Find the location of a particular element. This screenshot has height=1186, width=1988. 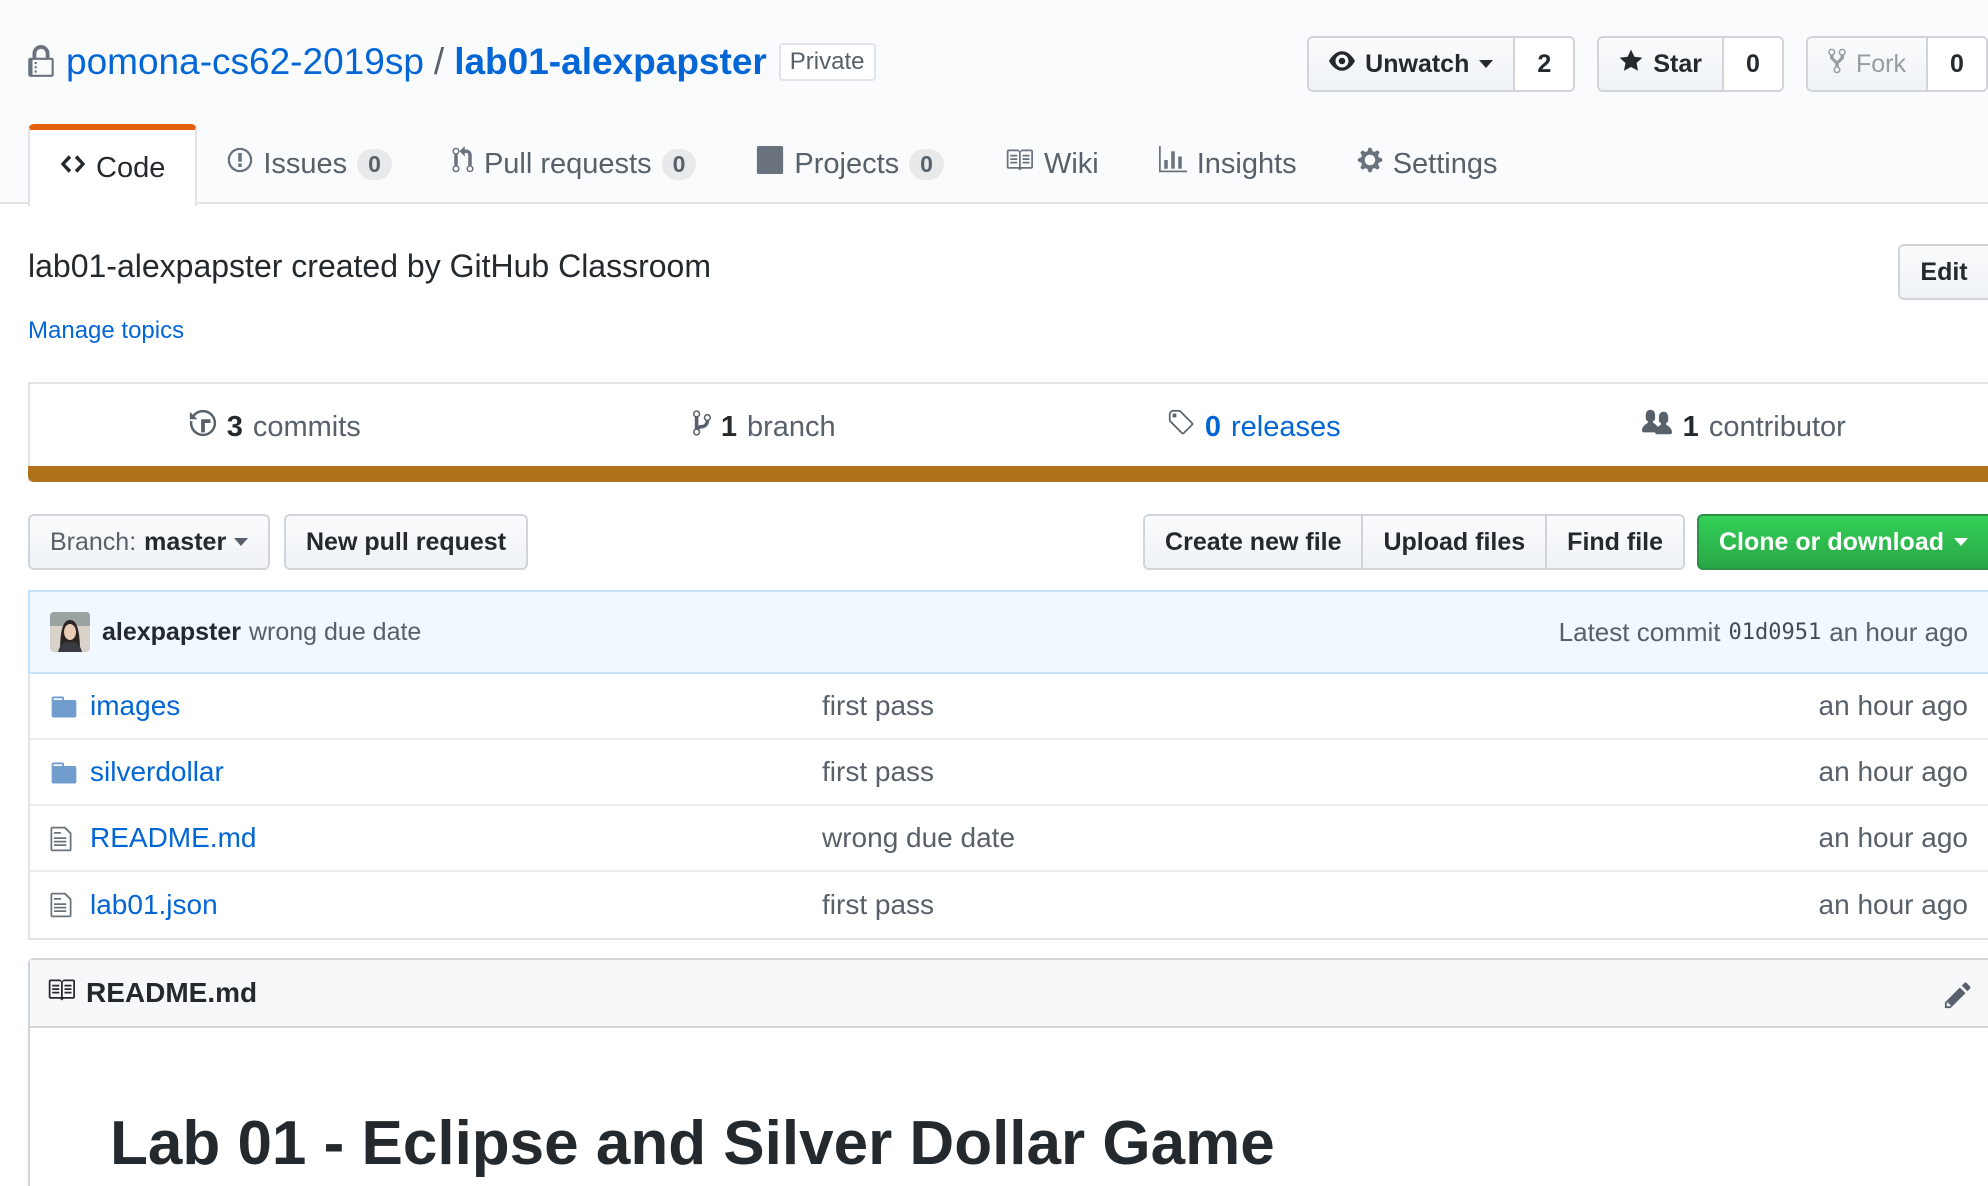

fork-button: Fork is located at coordinates (1868, 64).